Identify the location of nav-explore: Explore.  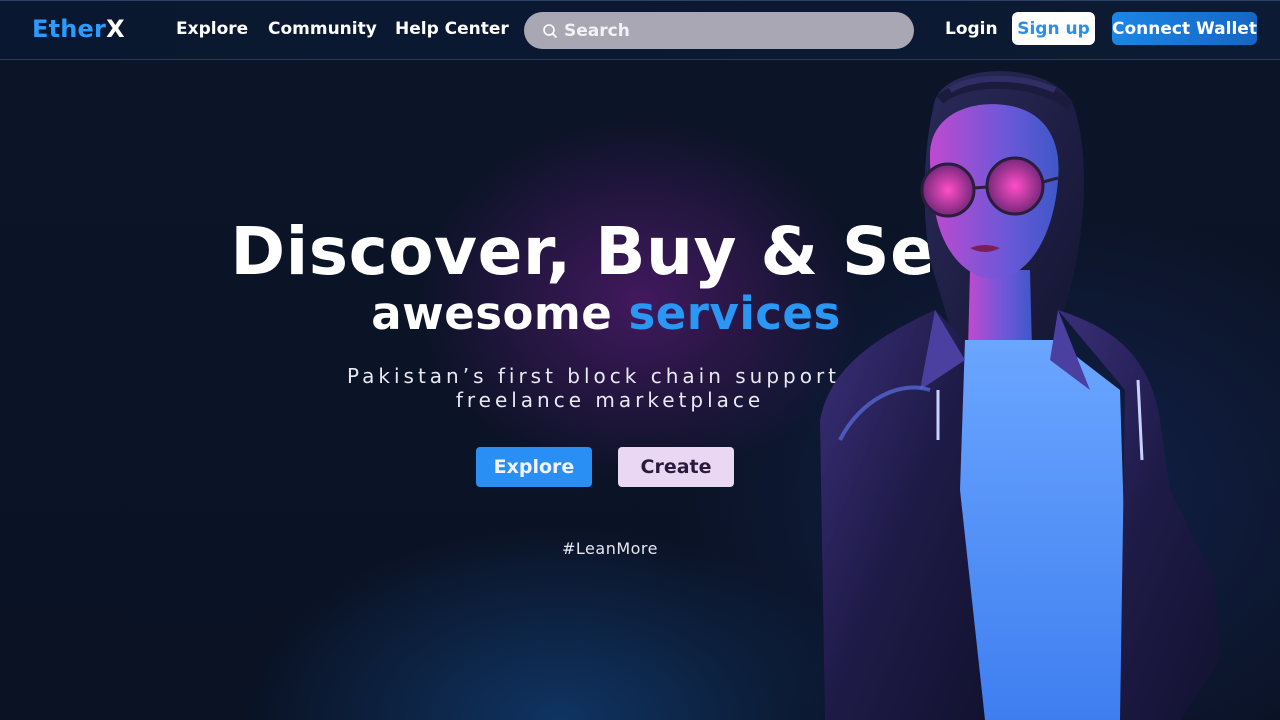
(212, 29).